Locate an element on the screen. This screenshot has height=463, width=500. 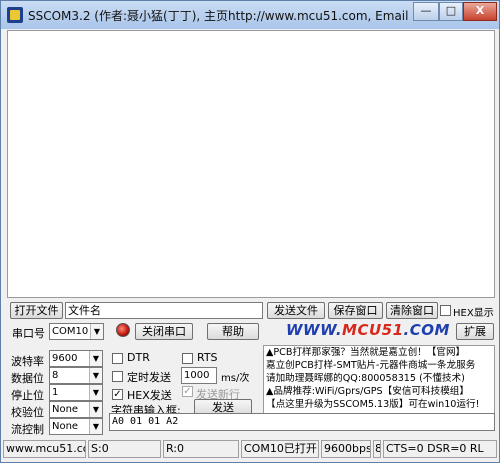
dtr-checkbox is located at coordinates (117, 358).